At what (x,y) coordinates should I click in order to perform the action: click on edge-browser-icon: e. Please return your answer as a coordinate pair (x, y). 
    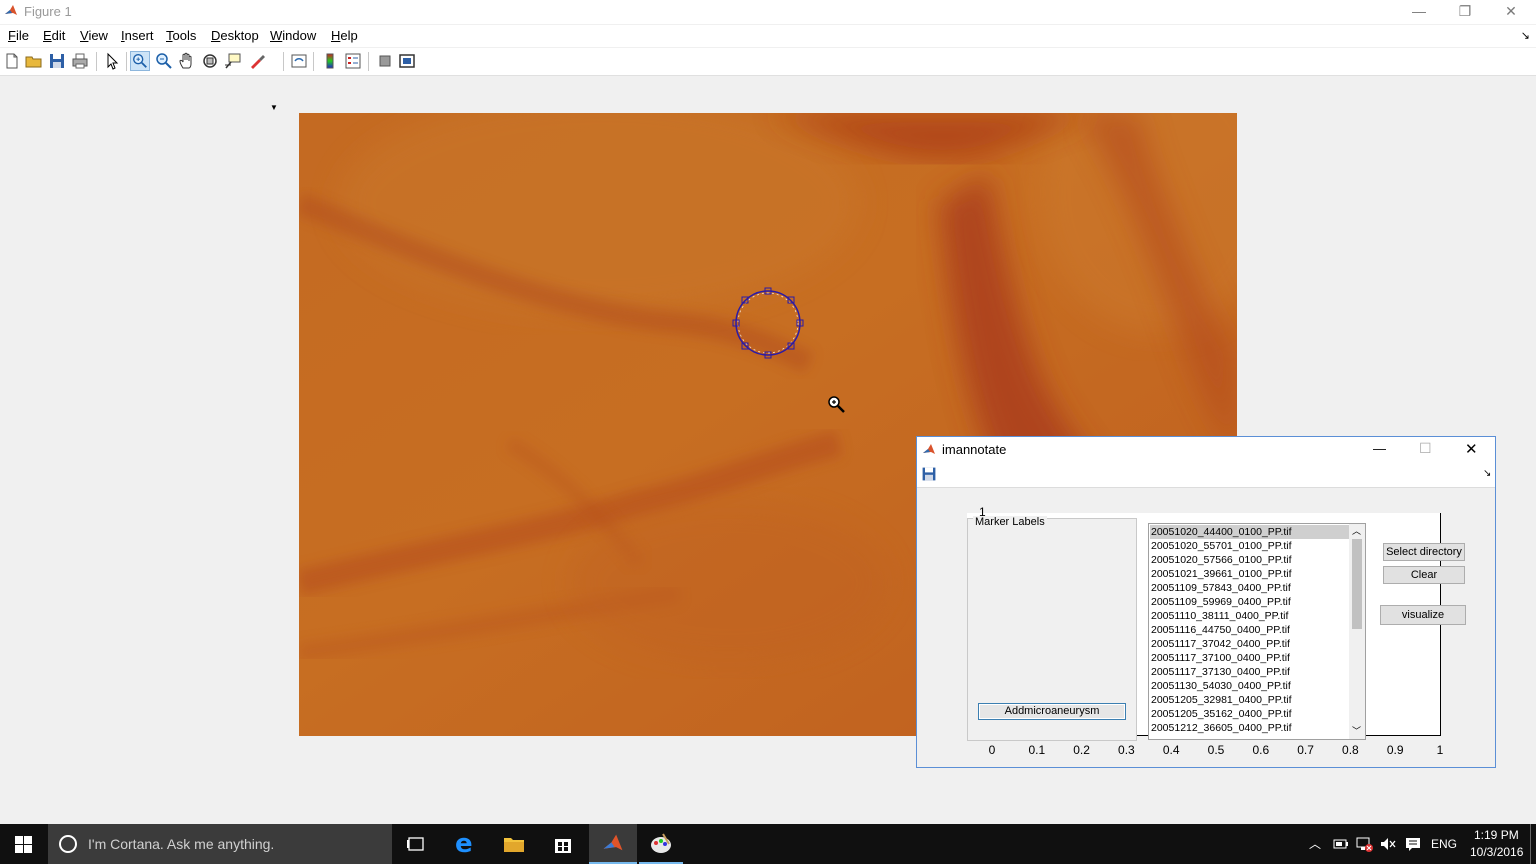
    Looking at the image, I should click on (464, 844).